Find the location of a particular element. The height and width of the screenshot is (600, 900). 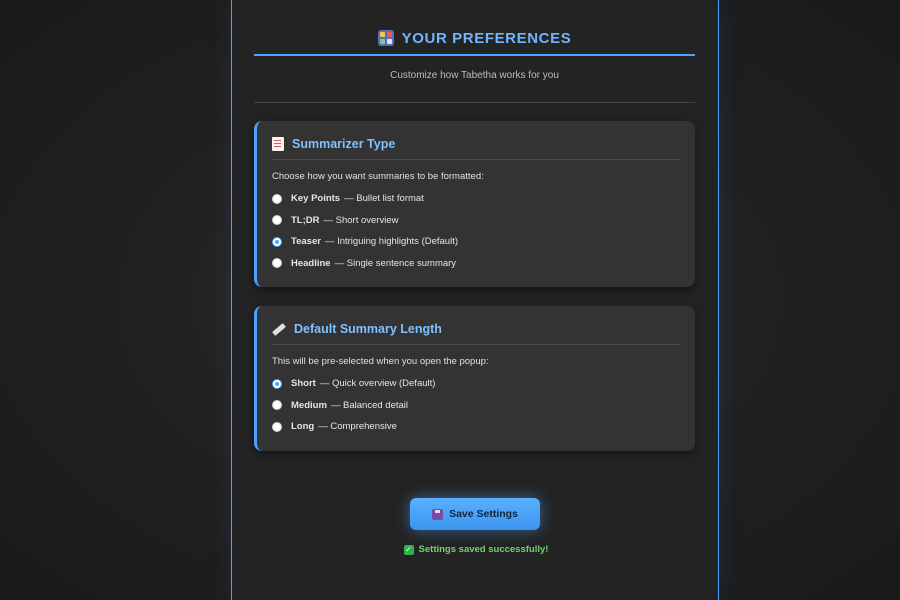

summarizer-option-tldr: TL;DR — Short overview is located at coordinates (476, 221).